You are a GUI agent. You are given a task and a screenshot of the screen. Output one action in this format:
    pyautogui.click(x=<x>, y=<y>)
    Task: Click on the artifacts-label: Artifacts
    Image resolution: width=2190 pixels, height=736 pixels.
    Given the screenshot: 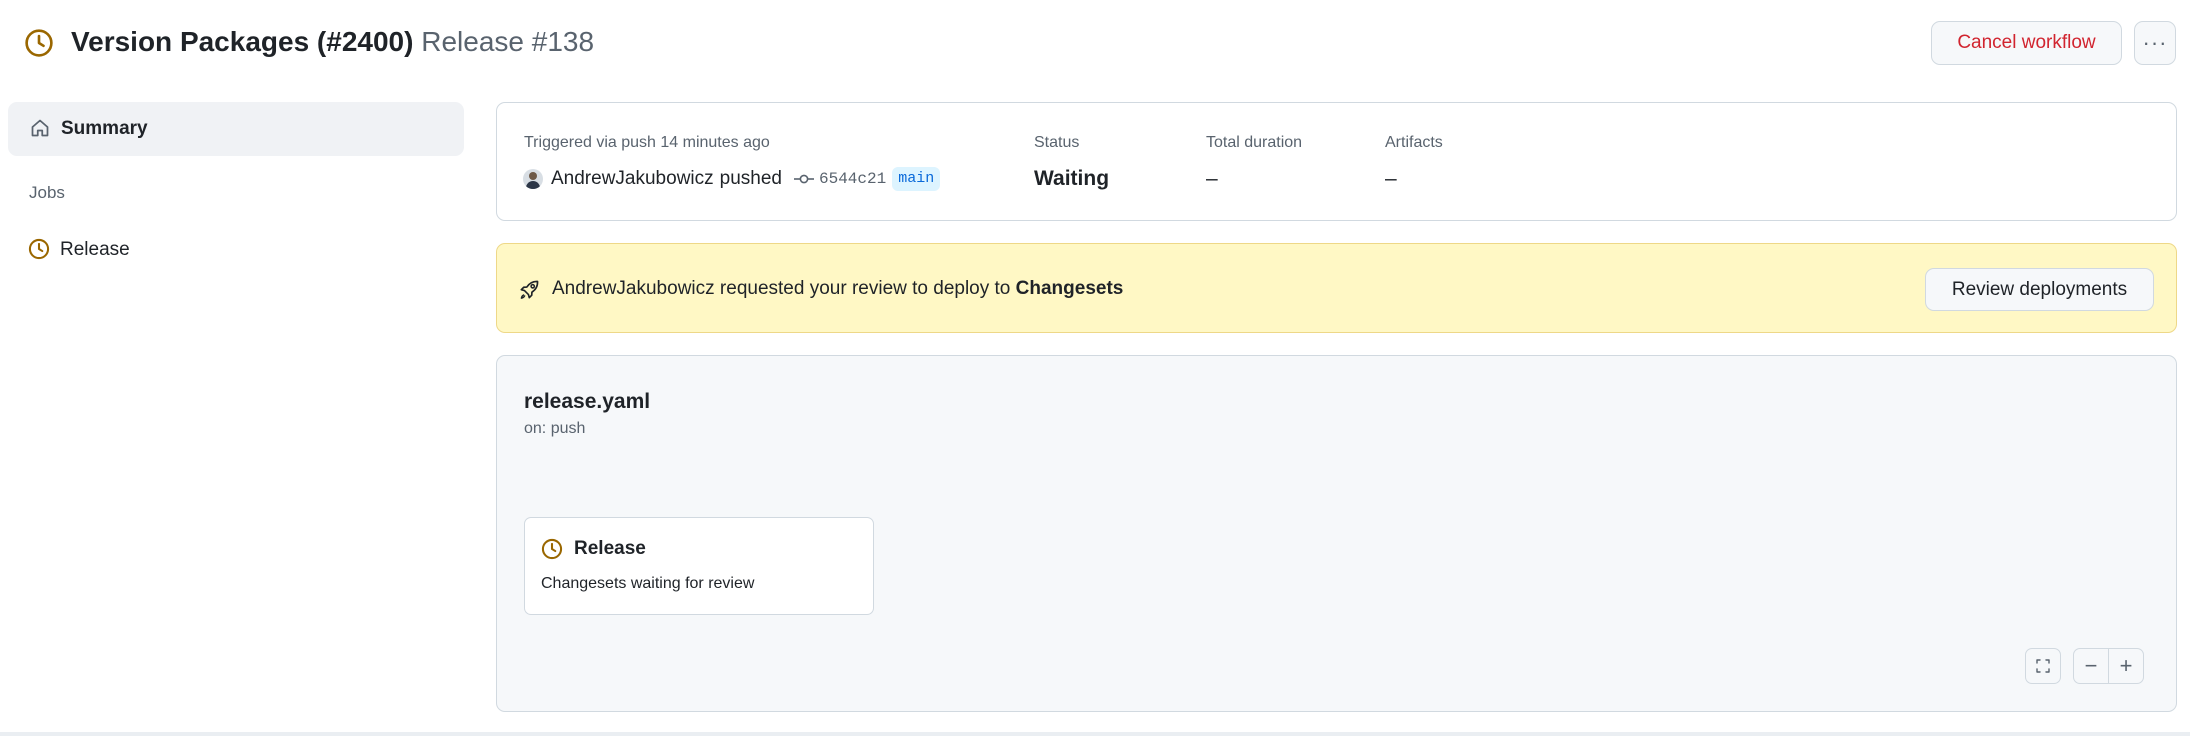 What is the action you would take?
    pyautogui.click(x=1414, y=142)
    